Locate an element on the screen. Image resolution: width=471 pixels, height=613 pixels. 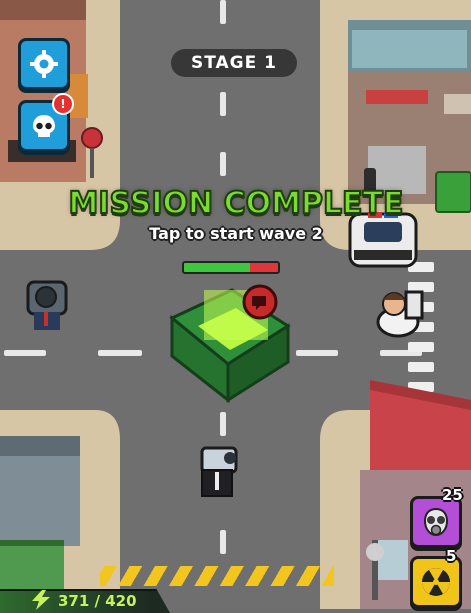
energy-counter: 371 / 420 is located at coordinates (97, 601).